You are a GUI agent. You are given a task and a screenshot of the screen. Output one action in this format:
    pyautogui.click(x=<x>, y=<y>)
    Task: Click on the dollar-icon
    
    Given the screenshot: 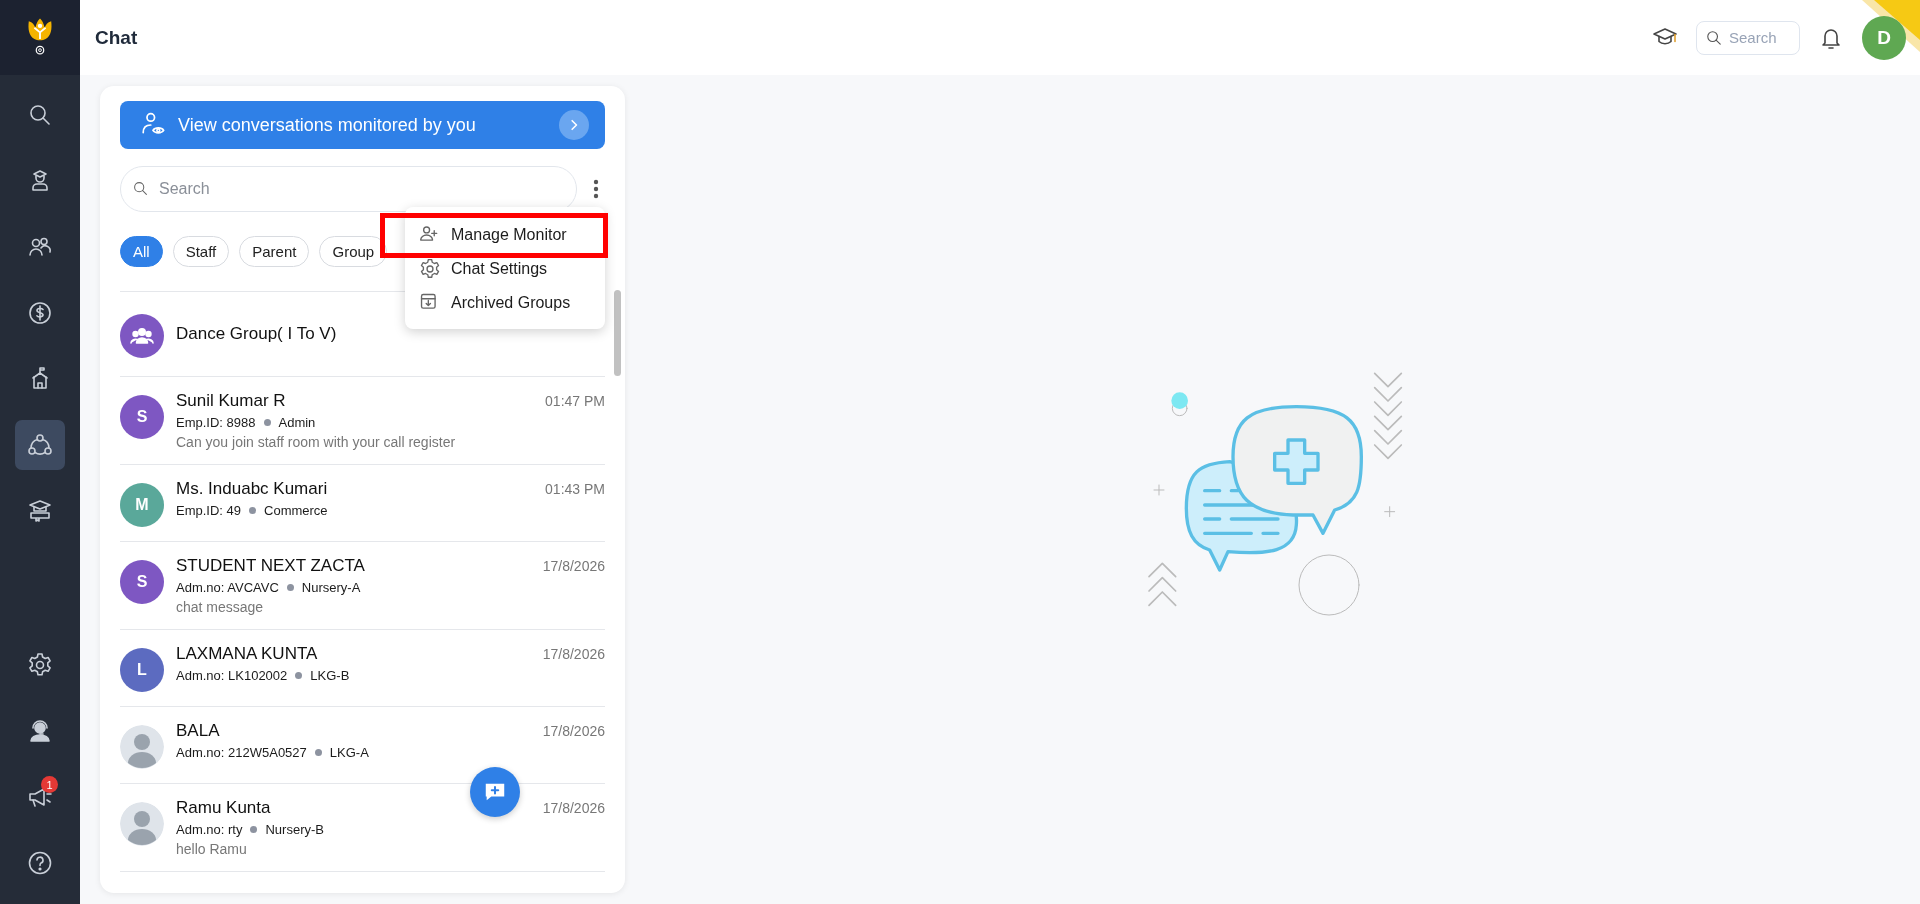 What is the action you would take?
    pyautogui.click(x=40, y=313)
    